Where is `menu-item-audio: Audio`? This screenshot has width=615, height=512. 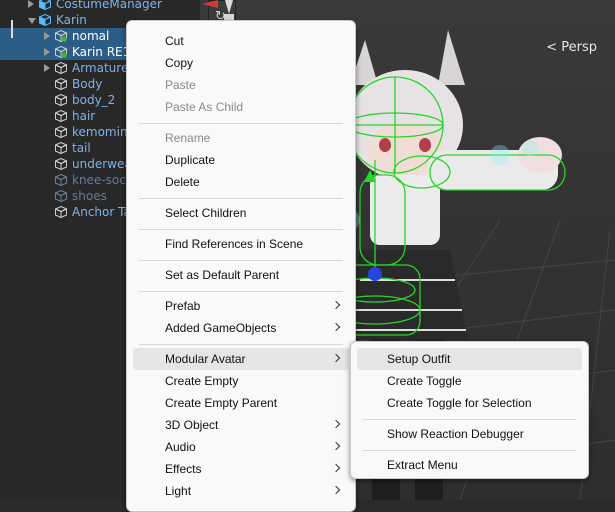
menu-item-audio: Audio is located at coordinates (241, 447).